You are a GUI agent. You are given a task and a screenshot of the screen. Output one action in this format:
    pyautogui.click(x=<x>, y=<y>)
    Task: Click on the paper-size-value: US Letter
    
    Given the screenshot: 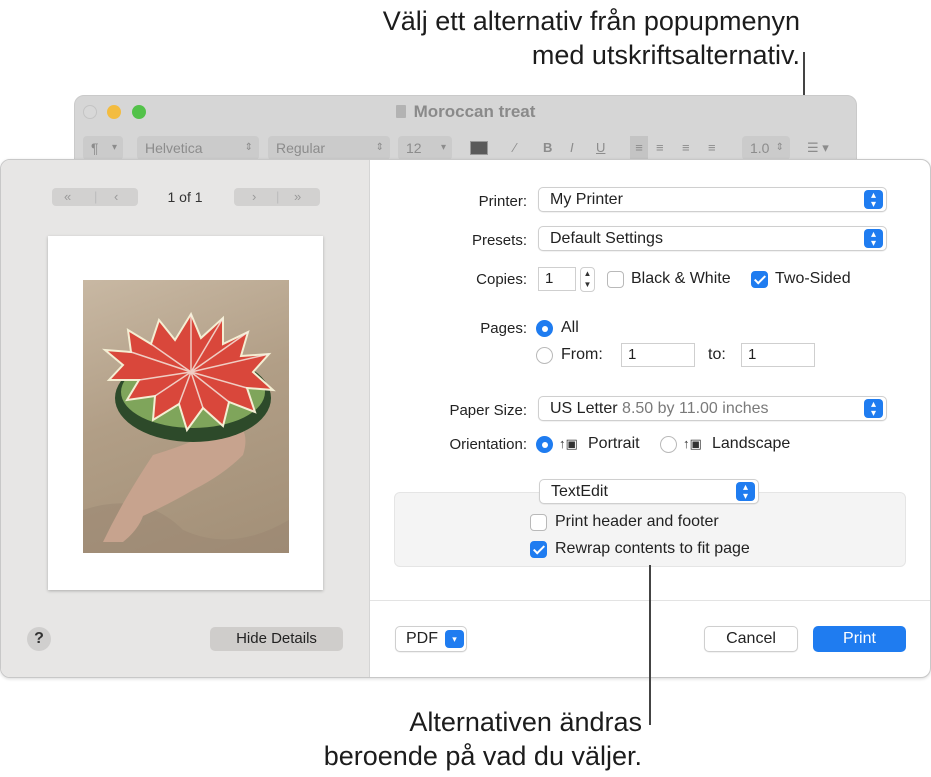 What is the action you would take?
    pyautogui.click(x=584, y=408)
    